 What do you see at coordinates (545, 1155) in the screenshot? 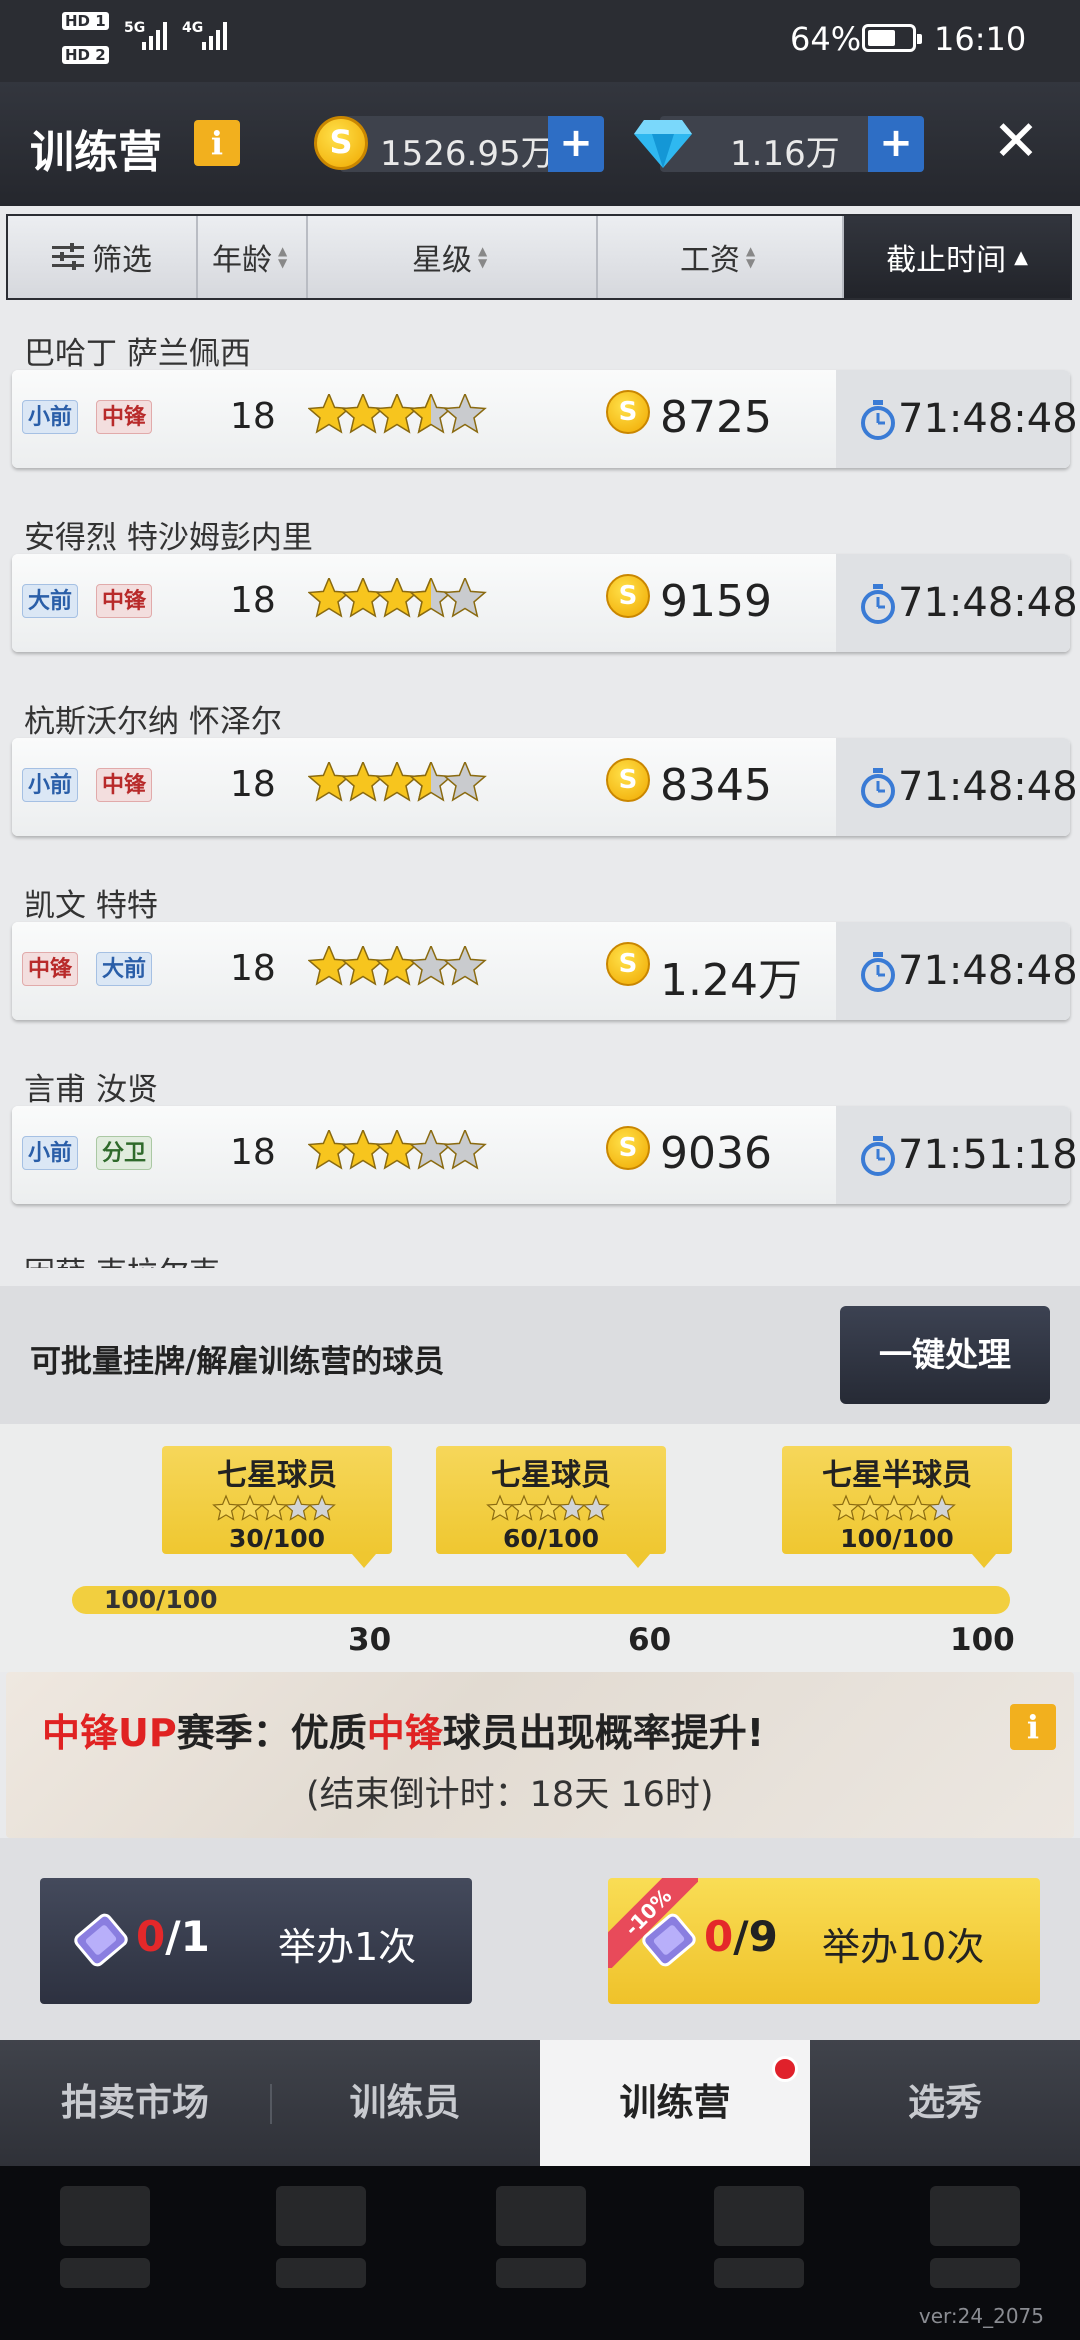
I see `player-row: 小前 分卫 18 S 9036 71:51:18` at bounding box center [545, 1155].